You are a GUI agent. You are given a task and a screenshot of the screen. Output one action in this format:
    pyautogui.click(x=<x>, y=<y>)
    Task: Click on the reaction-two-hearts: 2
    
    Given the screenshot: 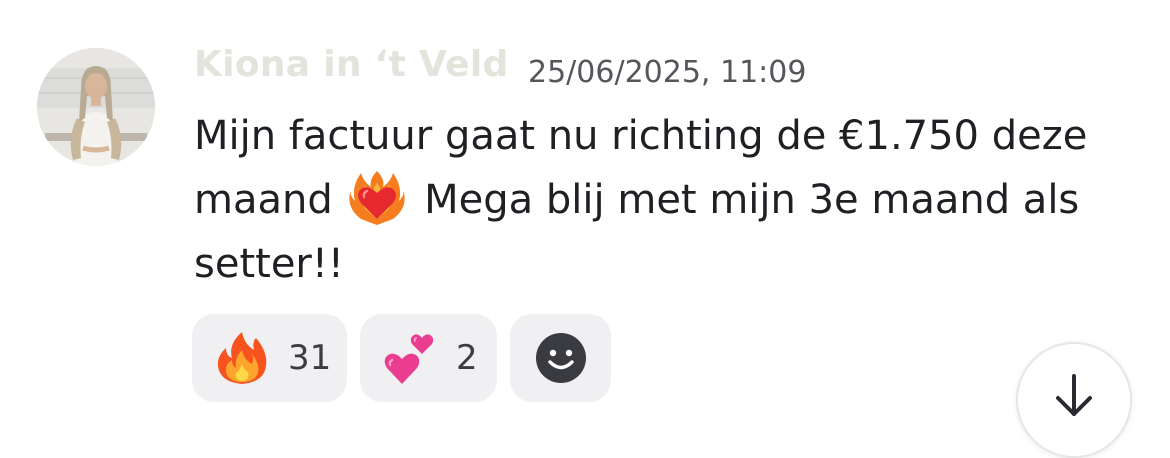 What is the action you would take?
    pyautogui.click(x=428, y=358)
    